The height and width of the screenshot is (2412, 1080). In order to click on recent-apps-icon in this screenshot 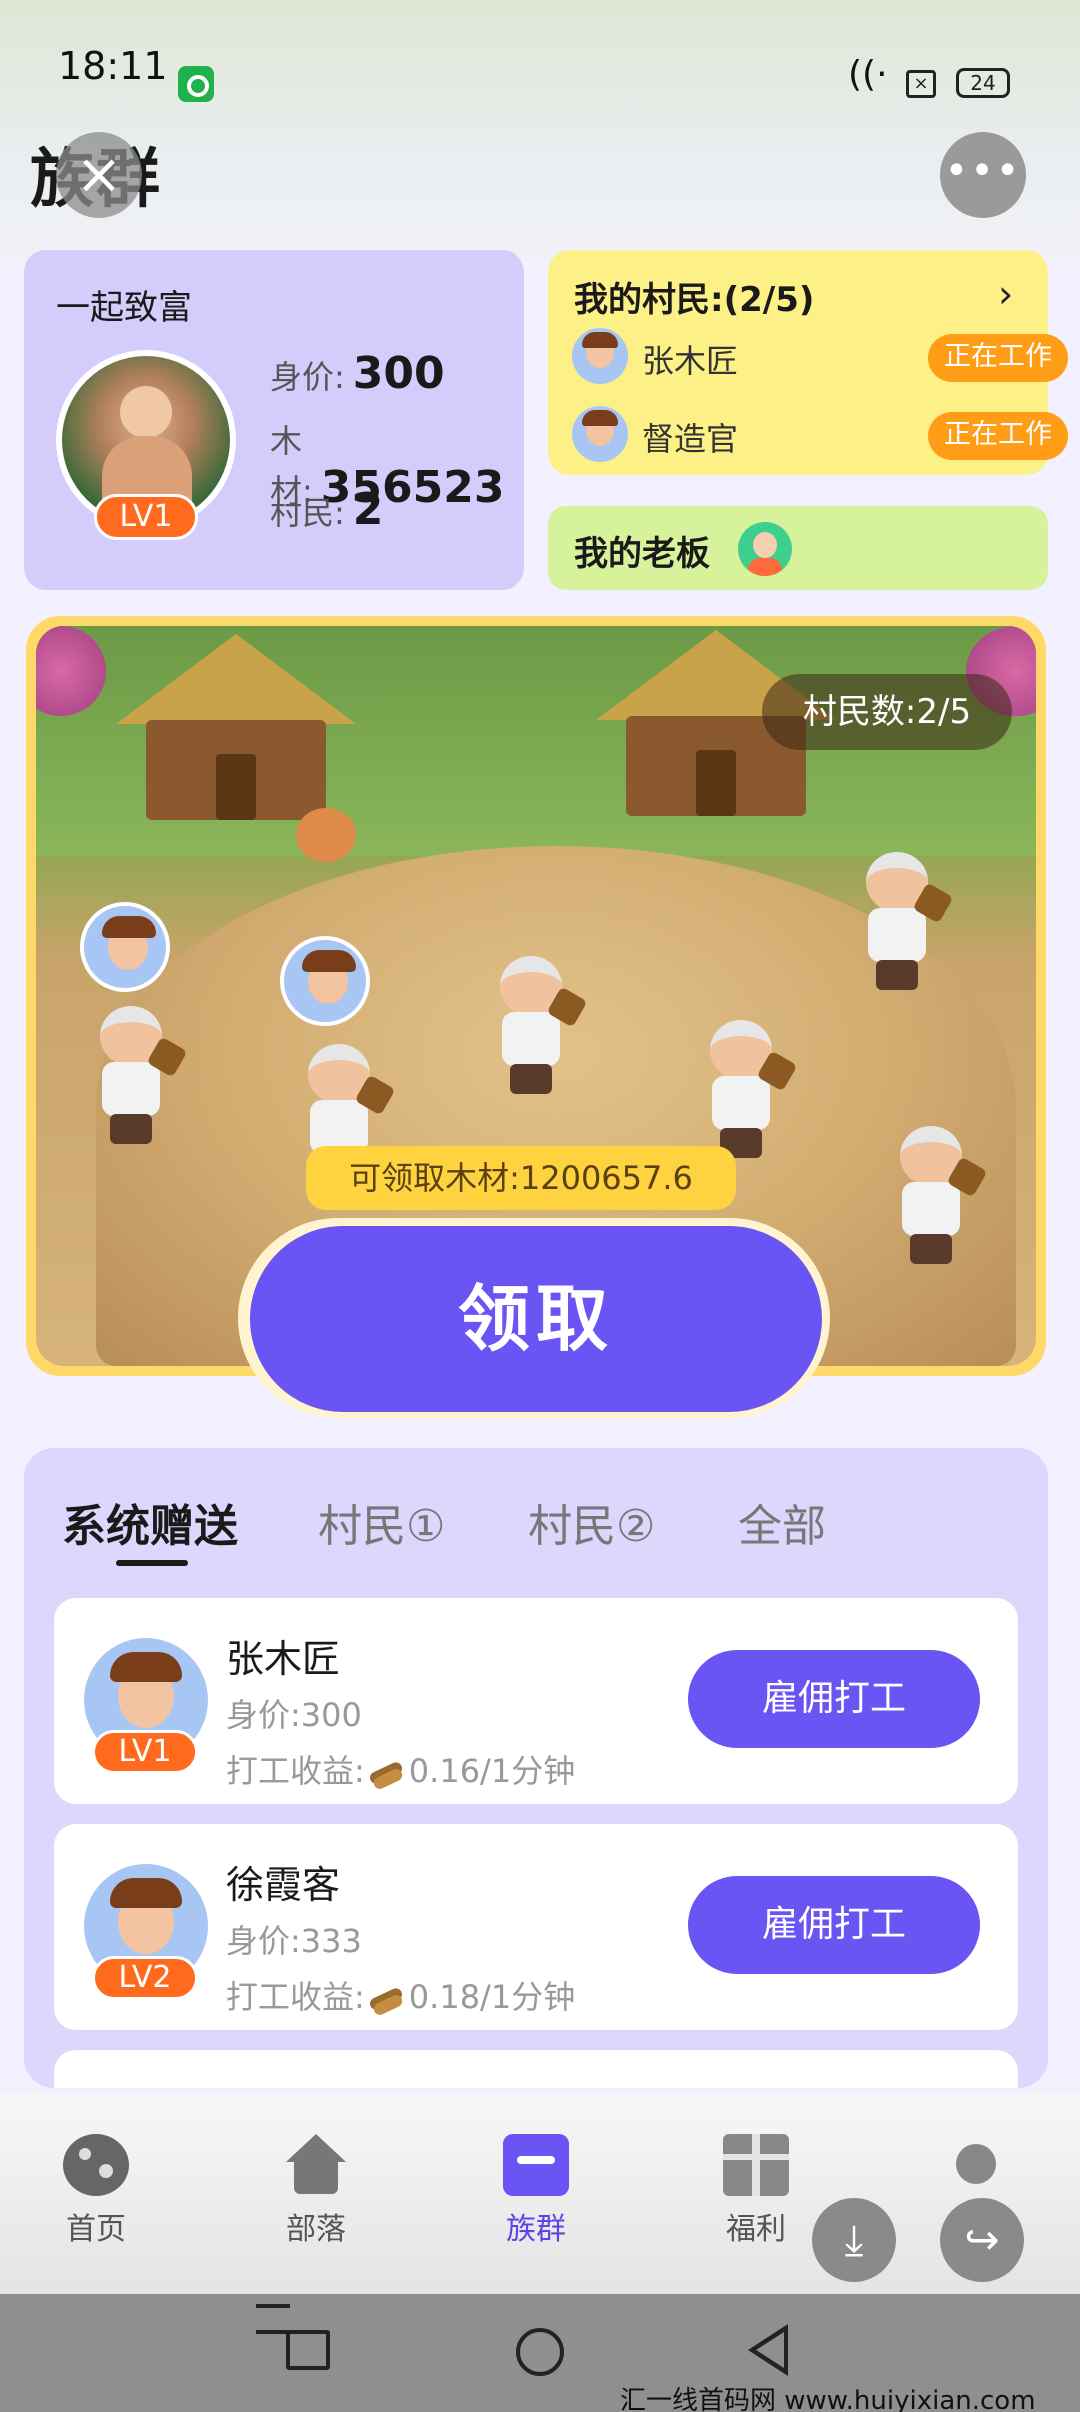, I will do `click(308, 2350)`.